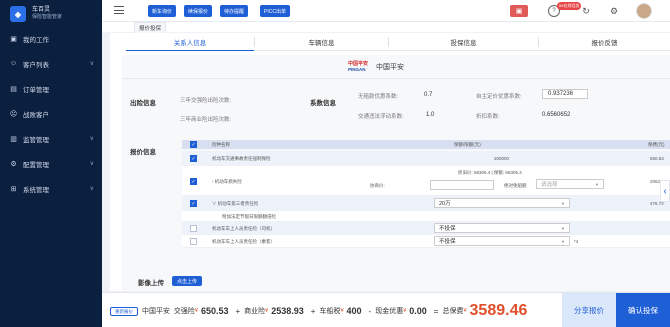 The height and width of the screenshot is (327, 670). Describe the element at coordinates (570, 184) in the screenshot. I see `deductible-select: 请选择 ▼` at that location.